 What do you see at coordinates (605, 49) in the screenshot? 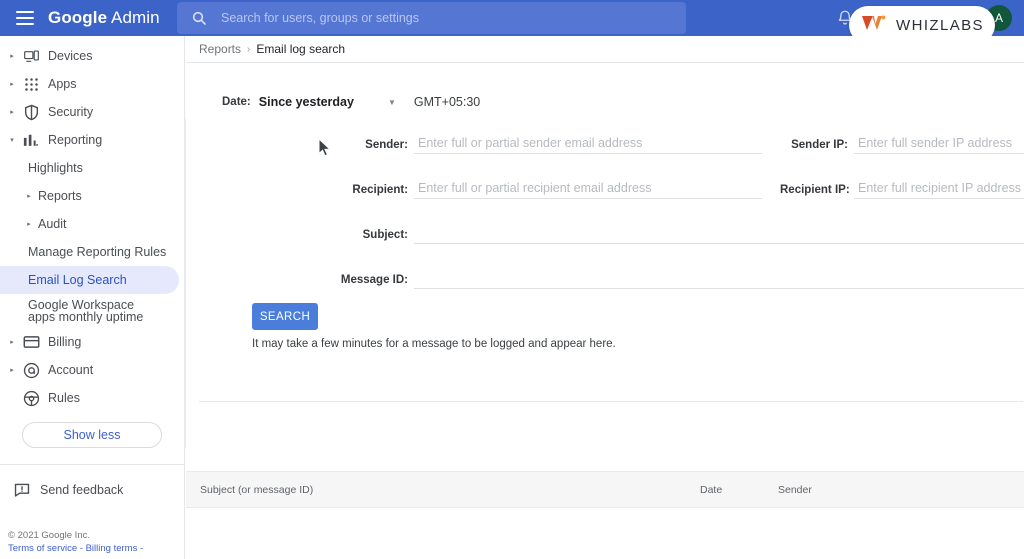
I see `breadcrumb: Reports › Email log search` at bounding box center [605, 49].